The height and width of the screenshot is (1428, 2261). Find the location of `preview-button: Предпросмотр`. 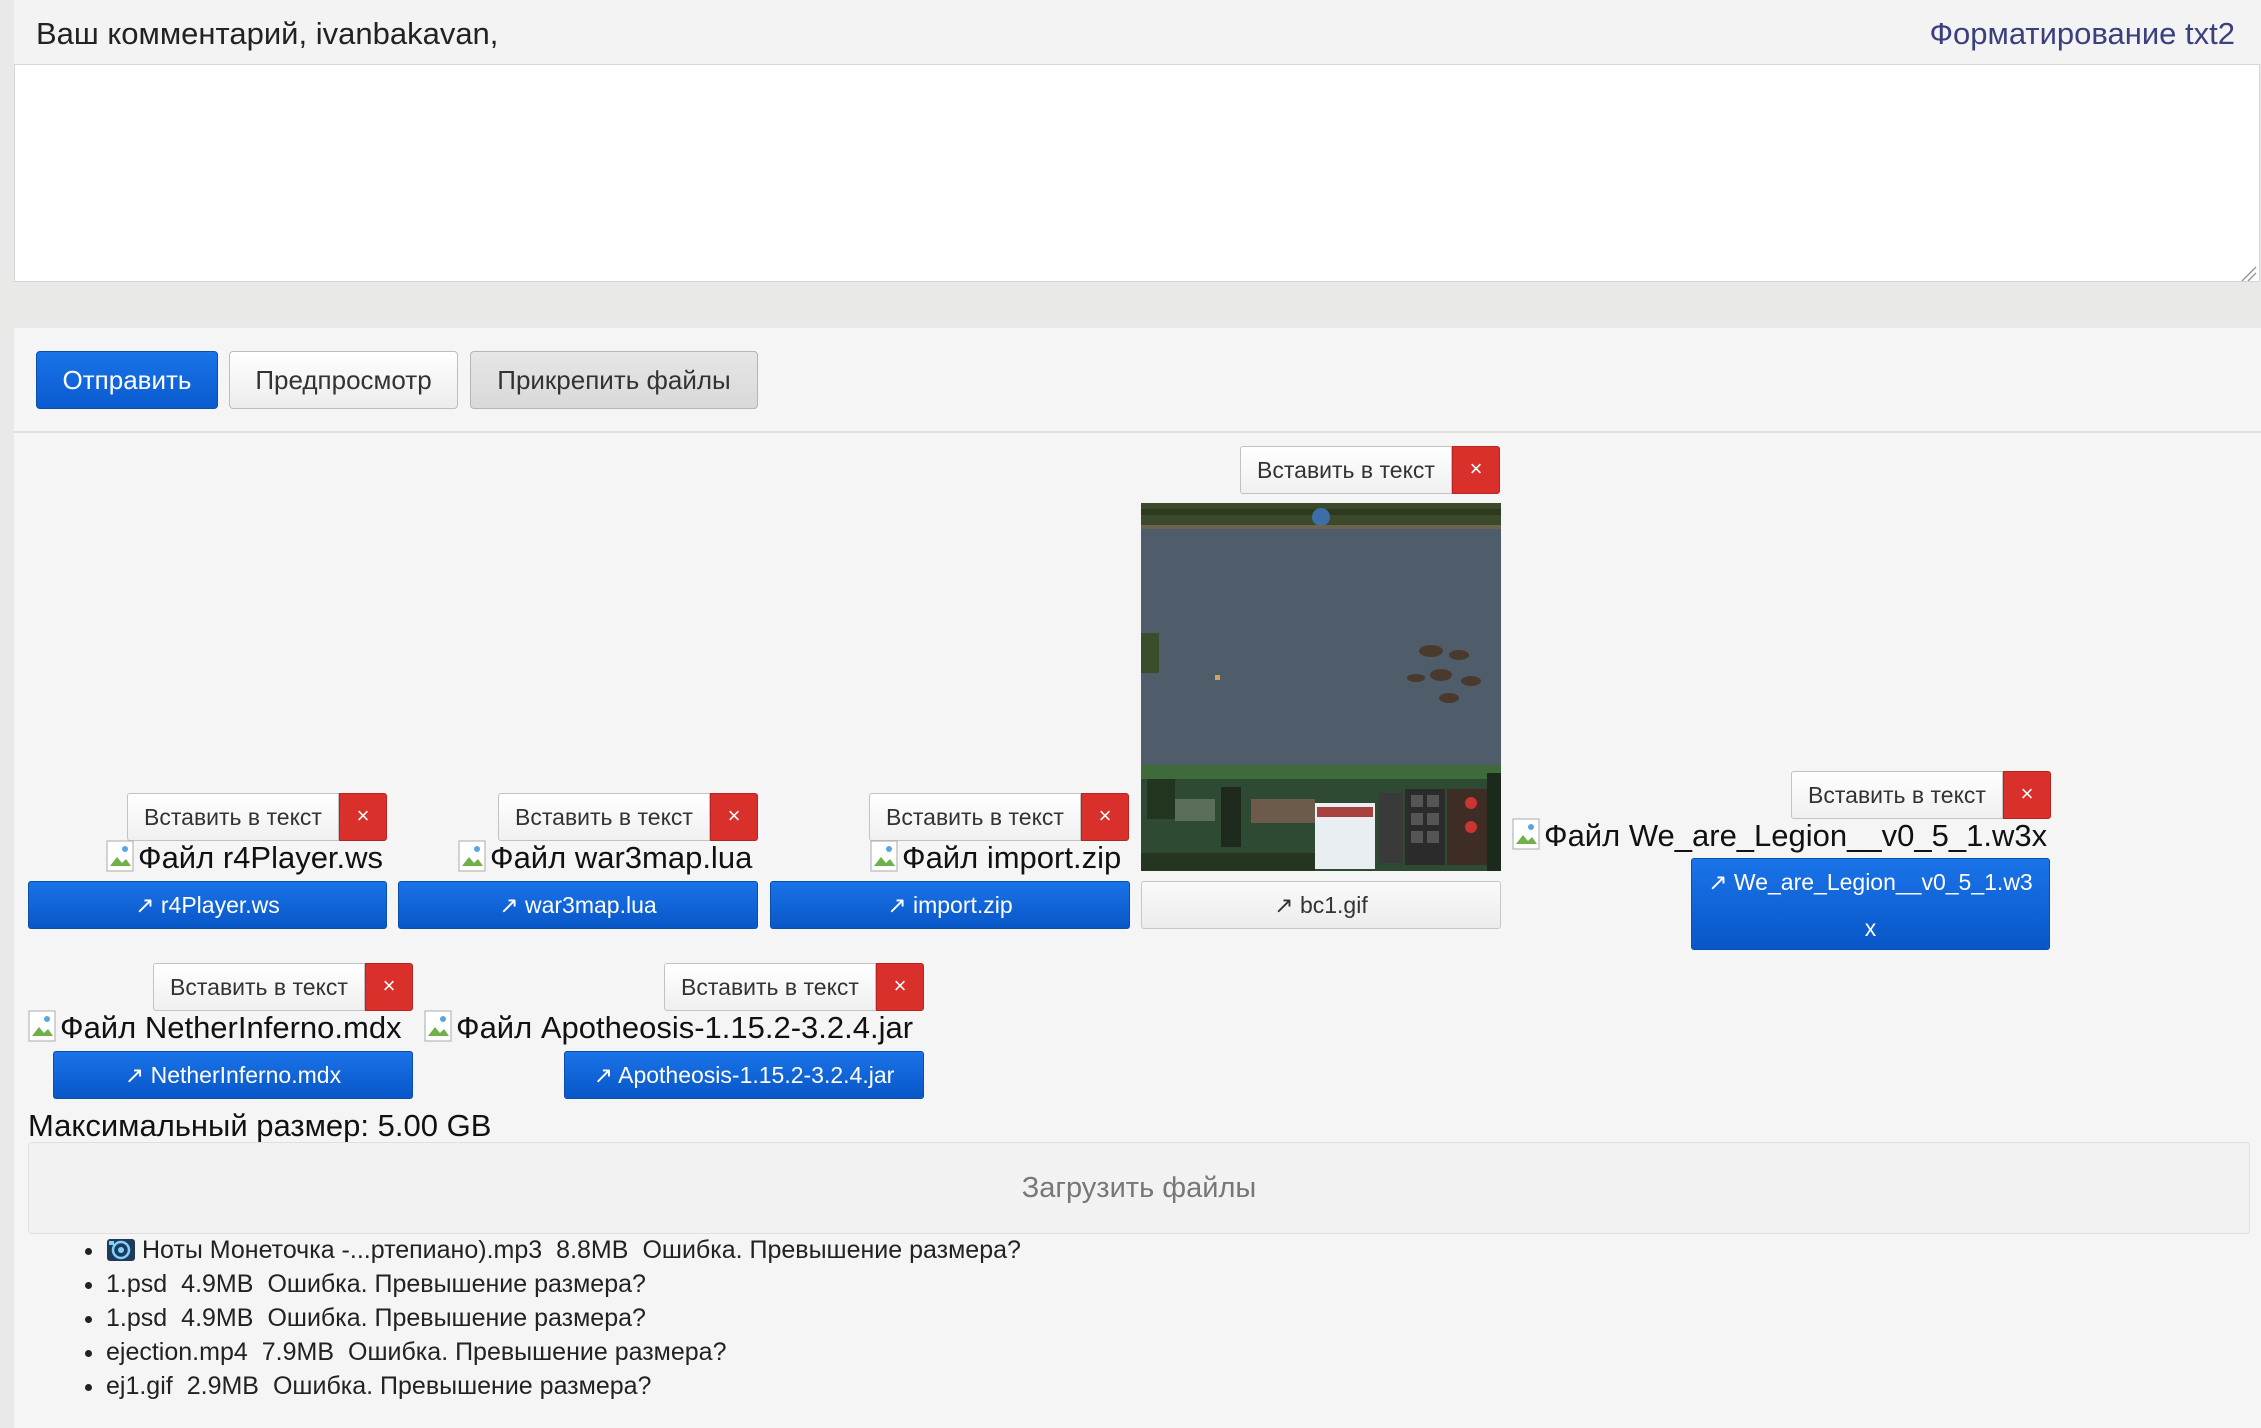

preview-button: Предпросмотр is located at coordinates (343, 380).